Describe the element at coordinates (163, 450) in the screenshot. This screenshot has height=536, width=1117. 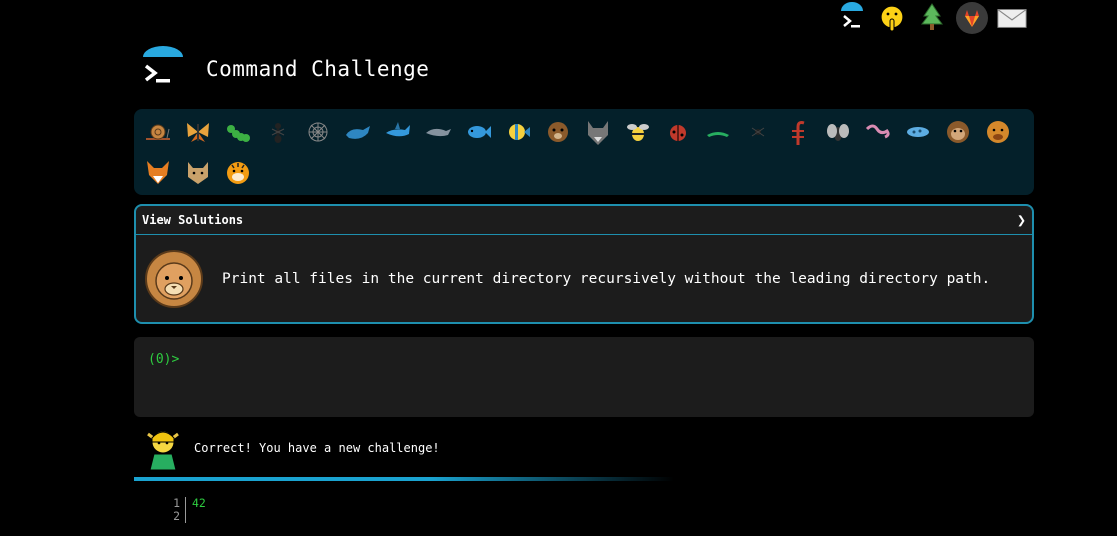
I see `elf-icon` at that location.